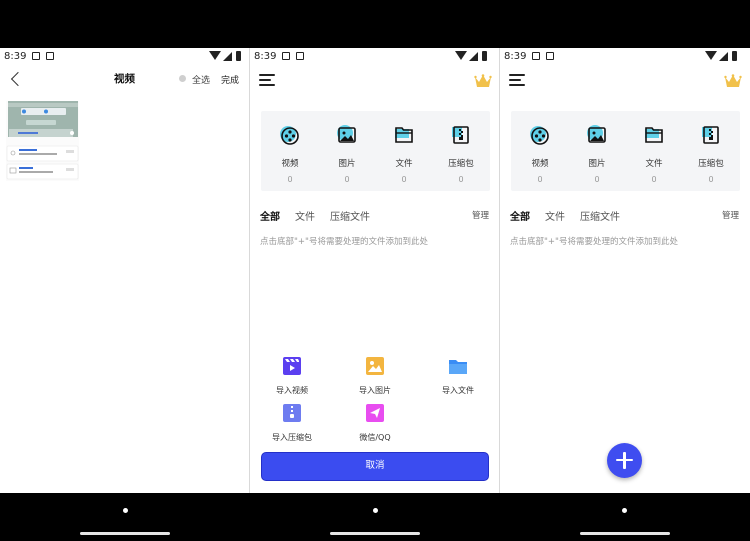  I want to click on import-label: 导入压缩包, so click(292, 437).